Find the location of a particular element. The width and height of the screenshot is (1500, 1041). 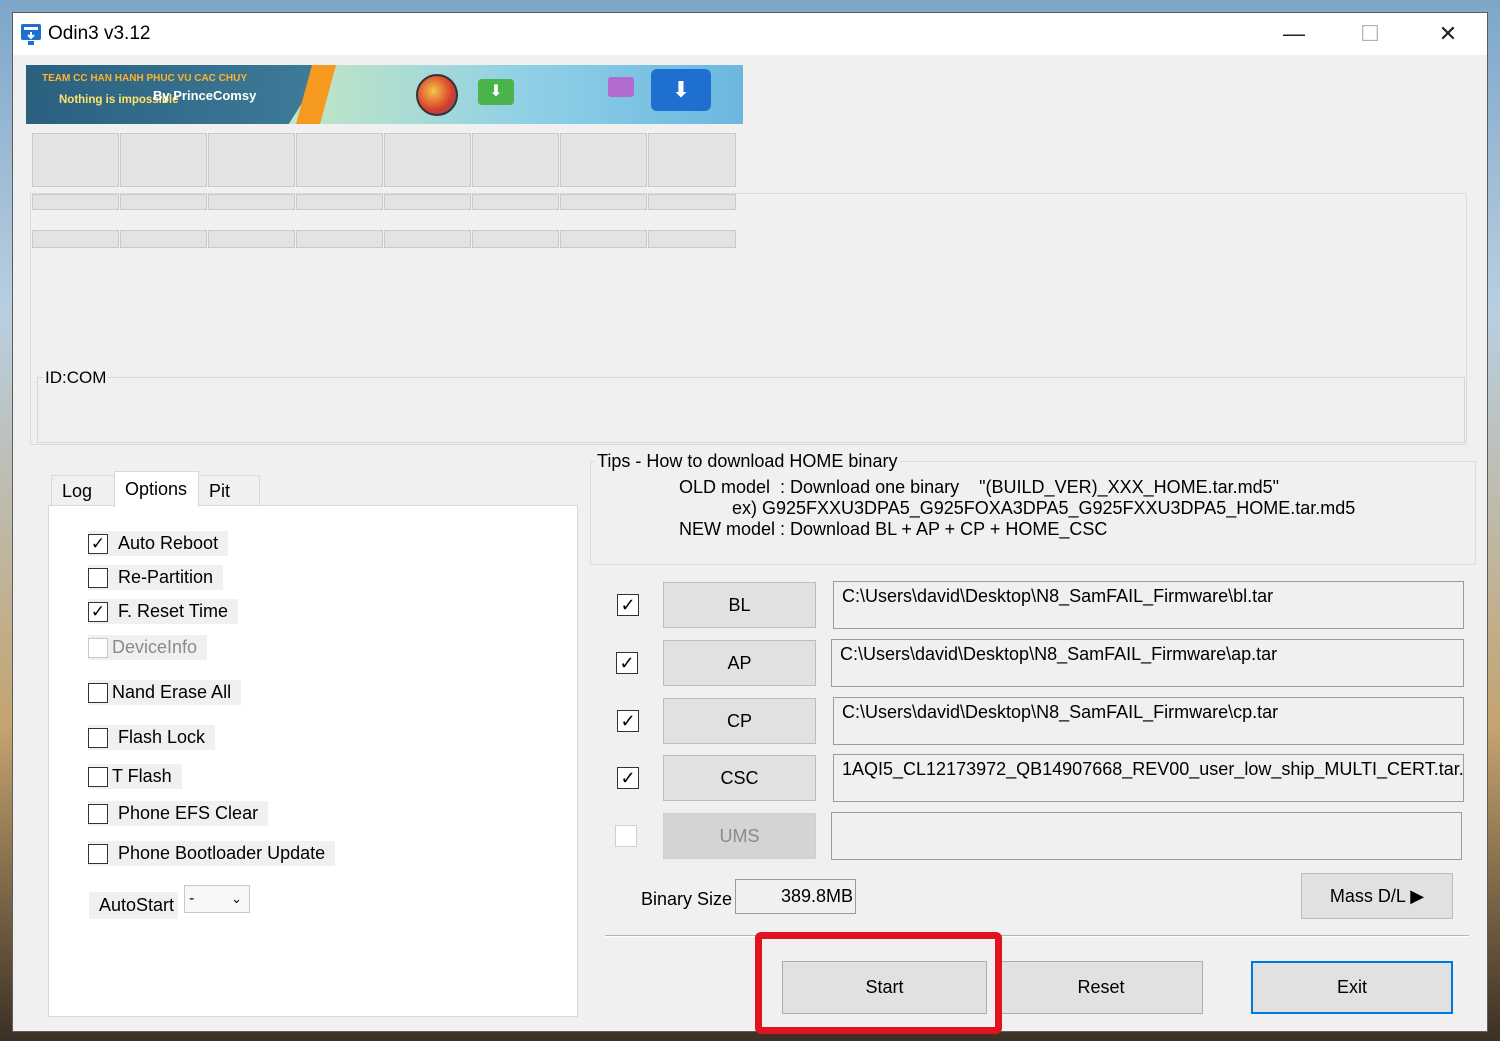

download-icon: ⬇ is located at coordinates (496, 92).